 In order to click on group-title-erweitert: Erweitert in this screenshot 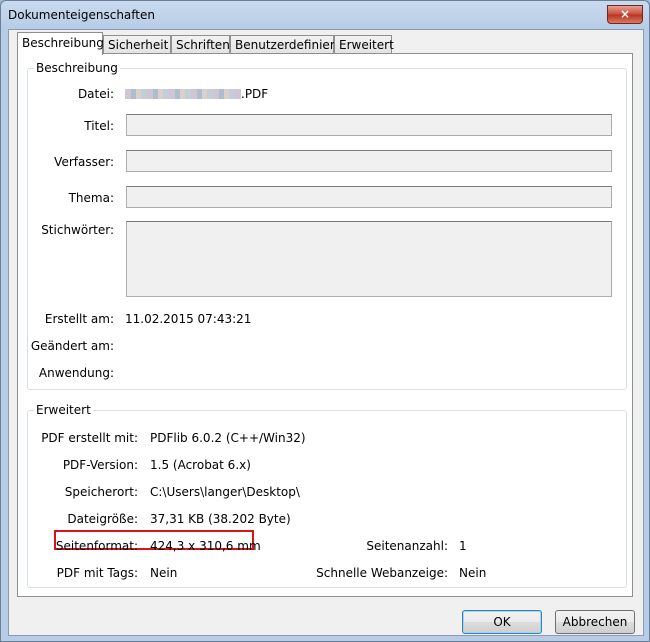, I will do `click(63, 410)`.